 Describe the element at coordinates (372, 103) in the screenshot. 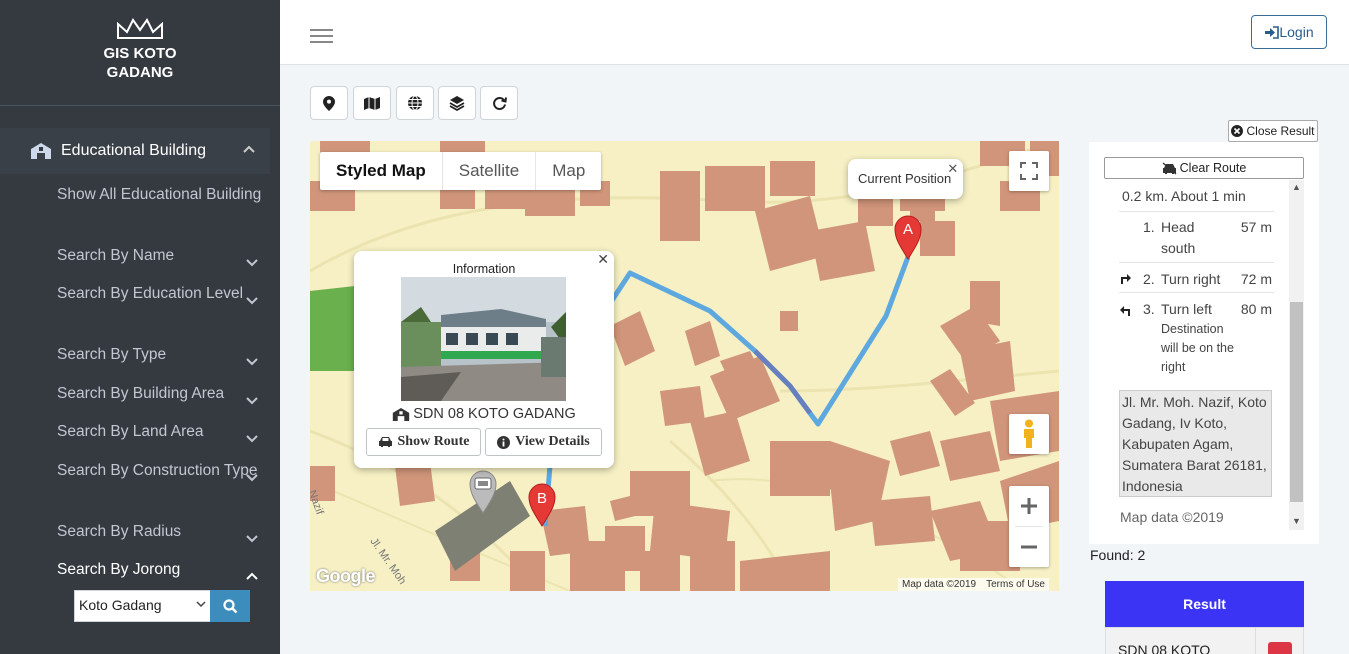

I see `map-button` at that location.